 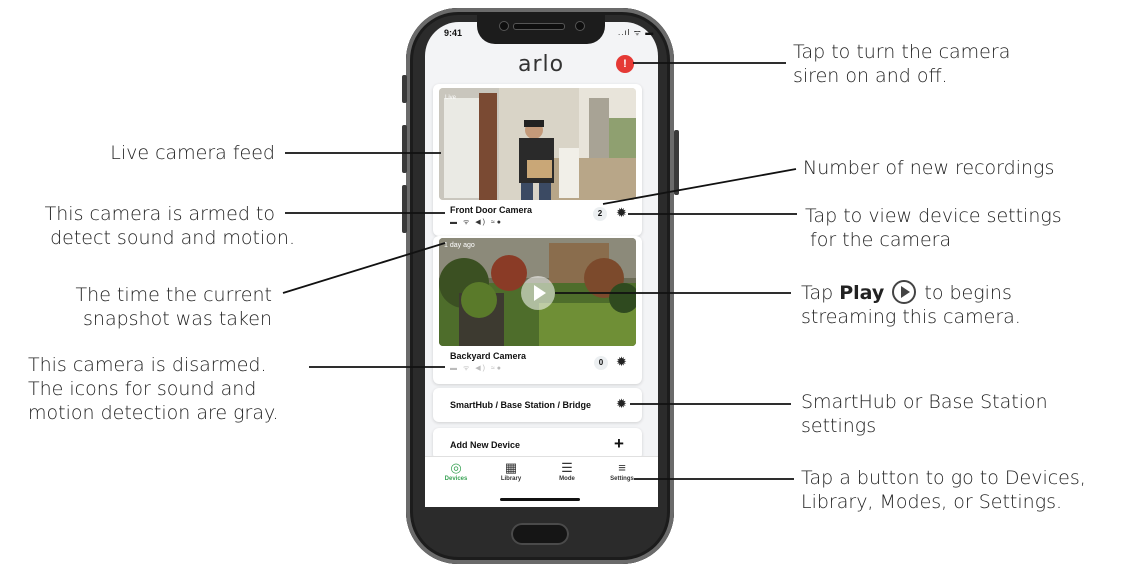 I want to click on callout-text: The icons for sound and, so click(x=142, y=389).